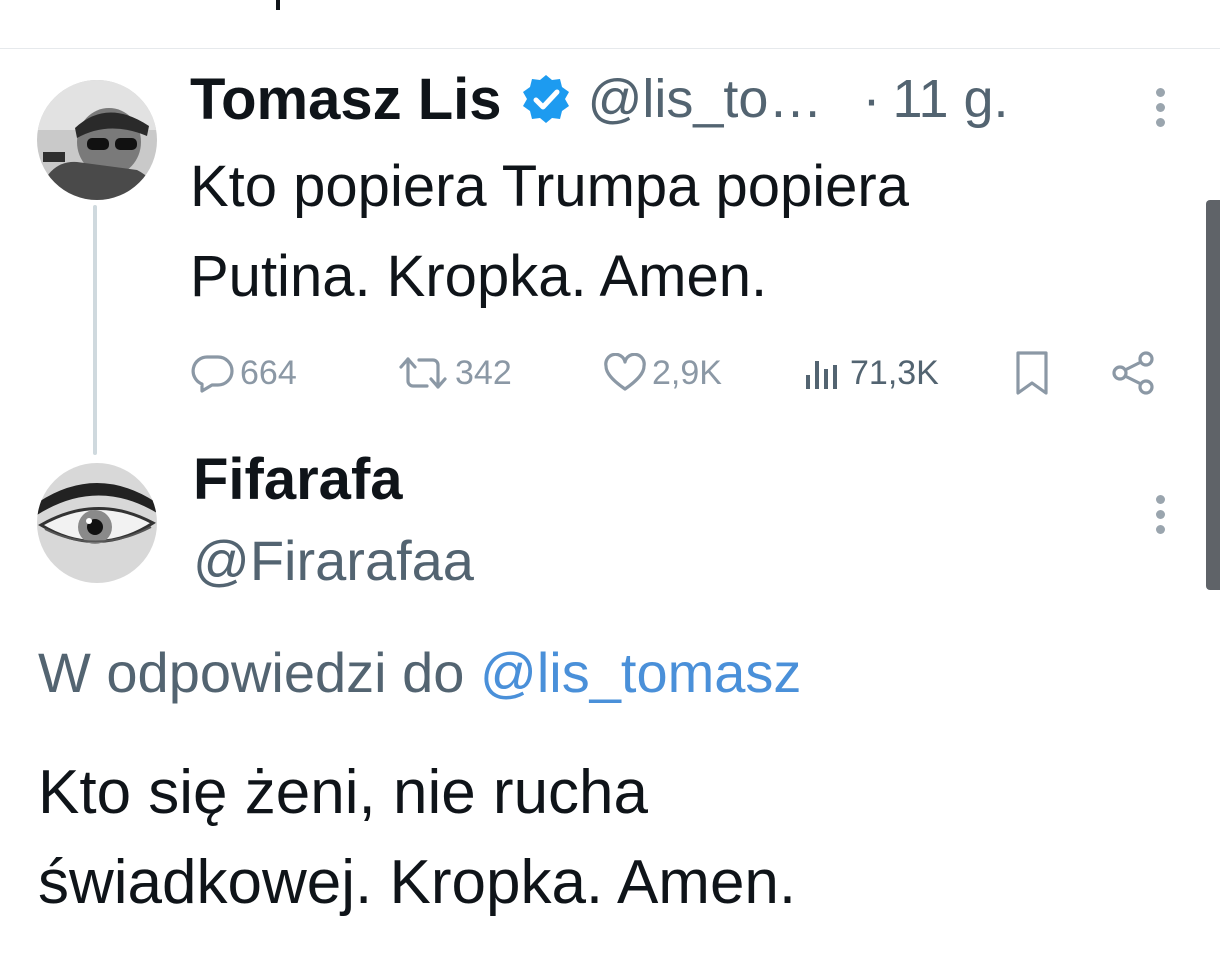  I want to click on previous-content-sliver, so click(610, 24).